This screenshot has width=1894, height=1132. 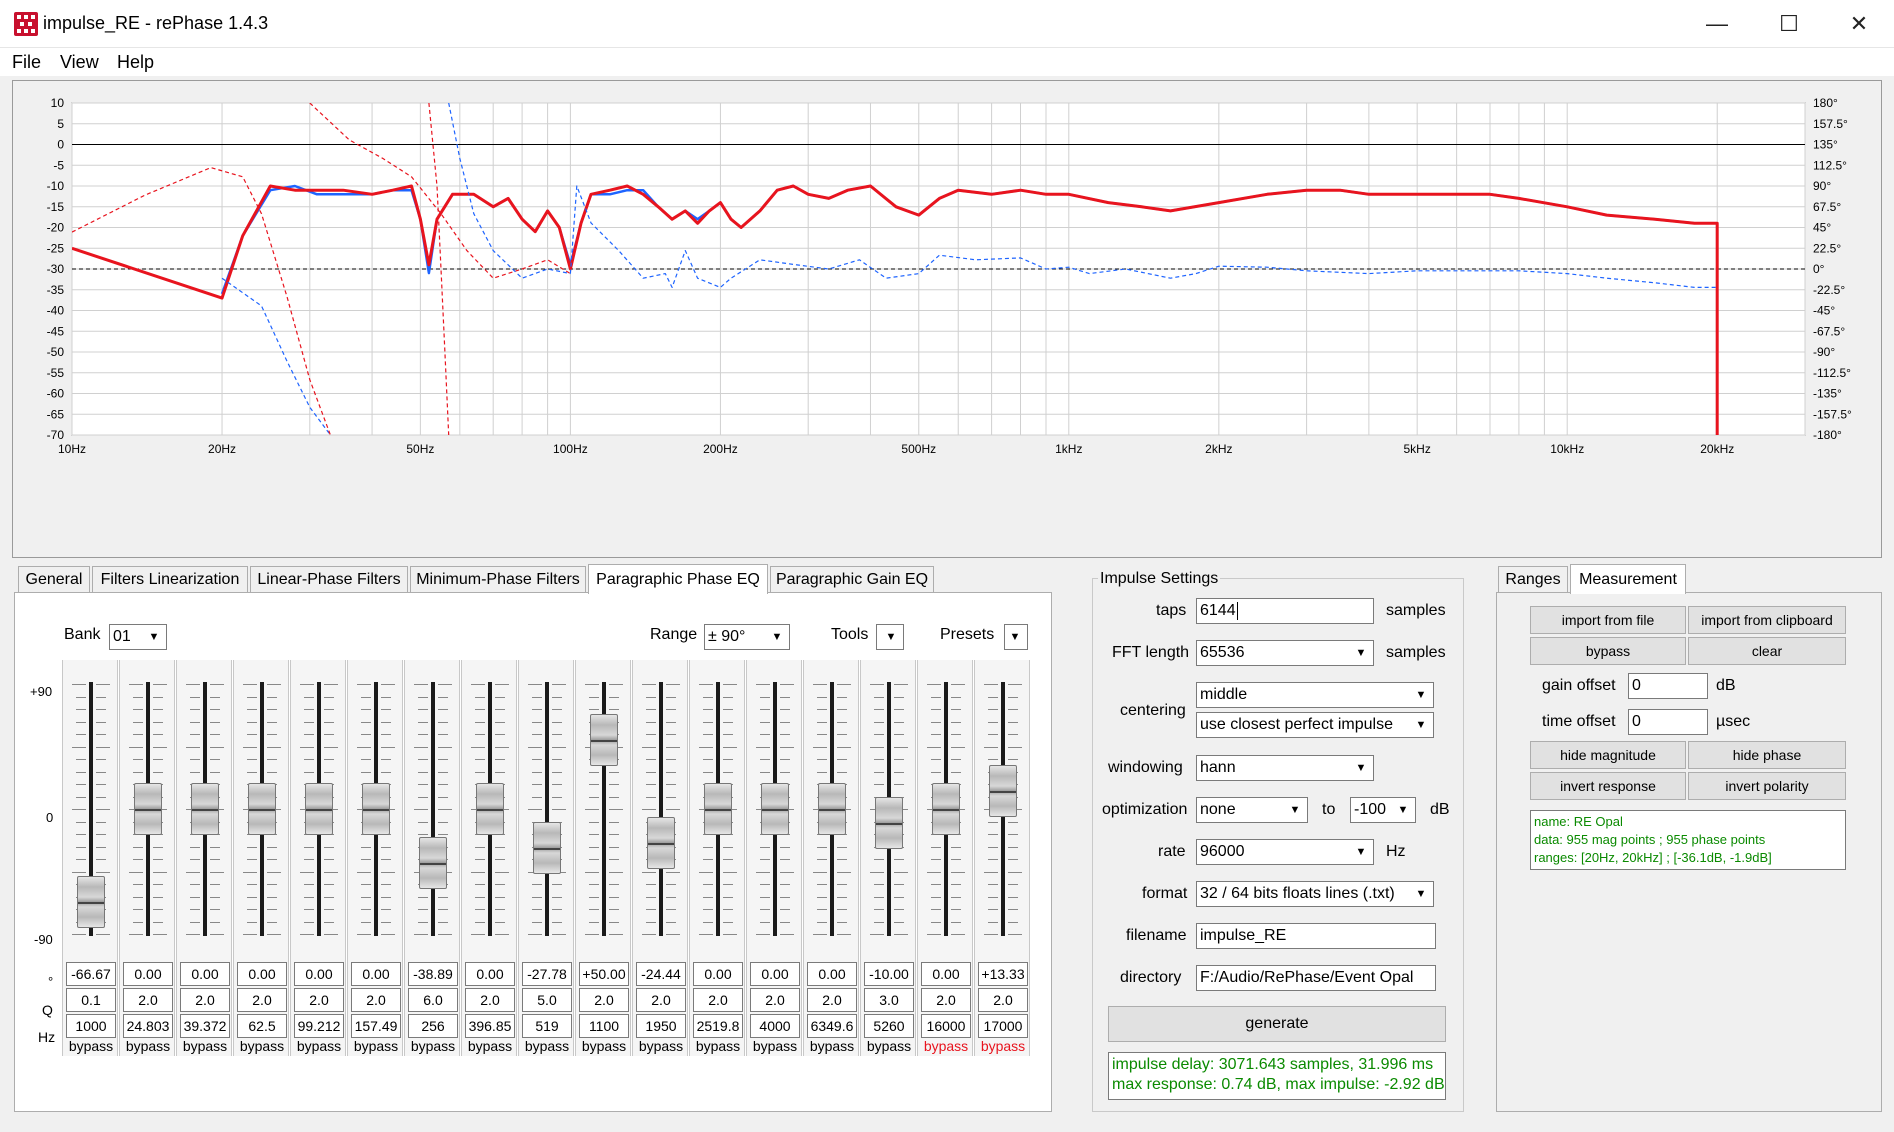 I want to click on band-frequency-input: 17000, so click(x=1003, y=1026).